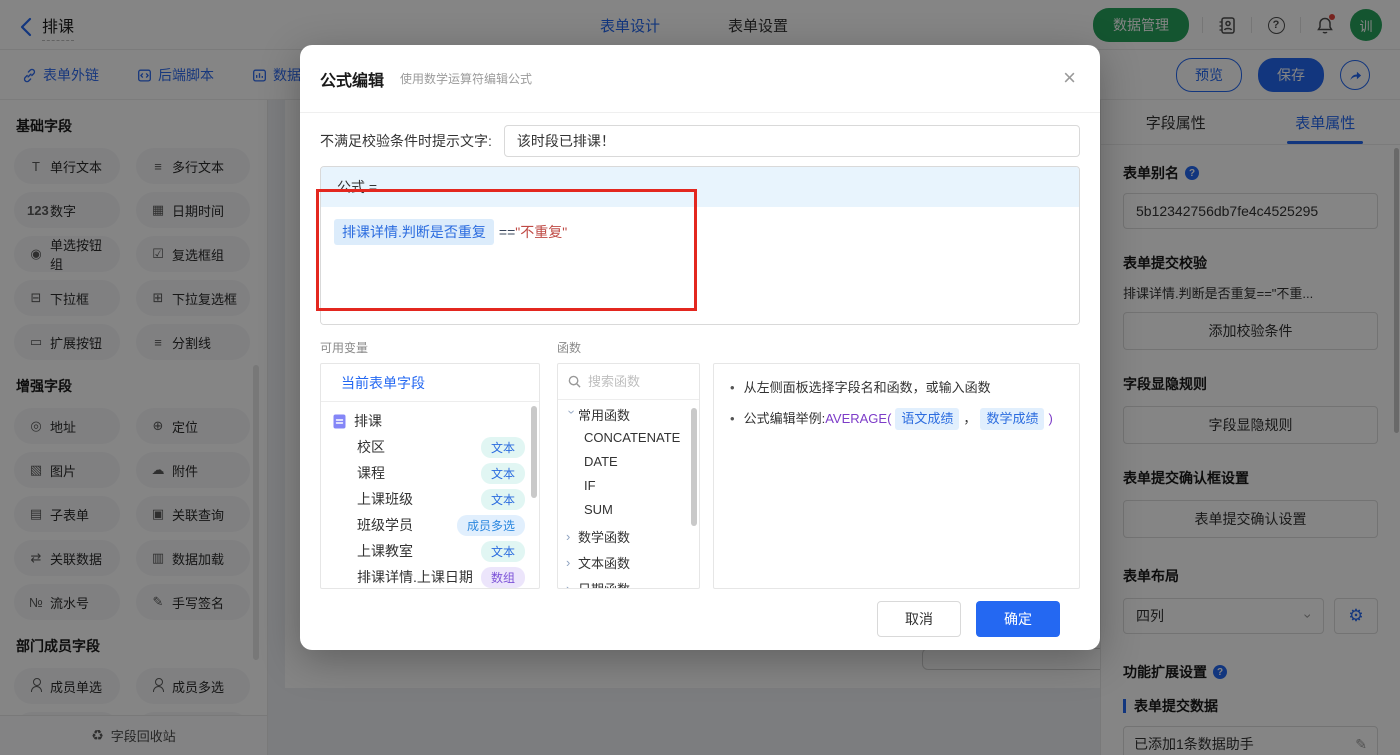 The height and width of the screenshot is (755, 1400). Describe the element at coordinates (919, 619) in the screenshot. I see `cancel-button: 取消` at that location.